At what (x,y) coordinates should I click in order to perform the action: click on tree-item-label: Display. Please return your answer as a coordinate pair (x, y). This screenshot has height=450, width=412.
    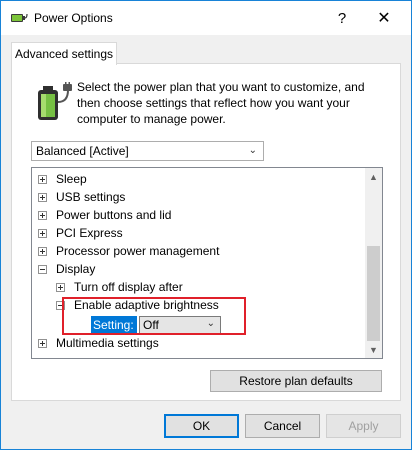
    Looking at the image, I should click on (76, 269).